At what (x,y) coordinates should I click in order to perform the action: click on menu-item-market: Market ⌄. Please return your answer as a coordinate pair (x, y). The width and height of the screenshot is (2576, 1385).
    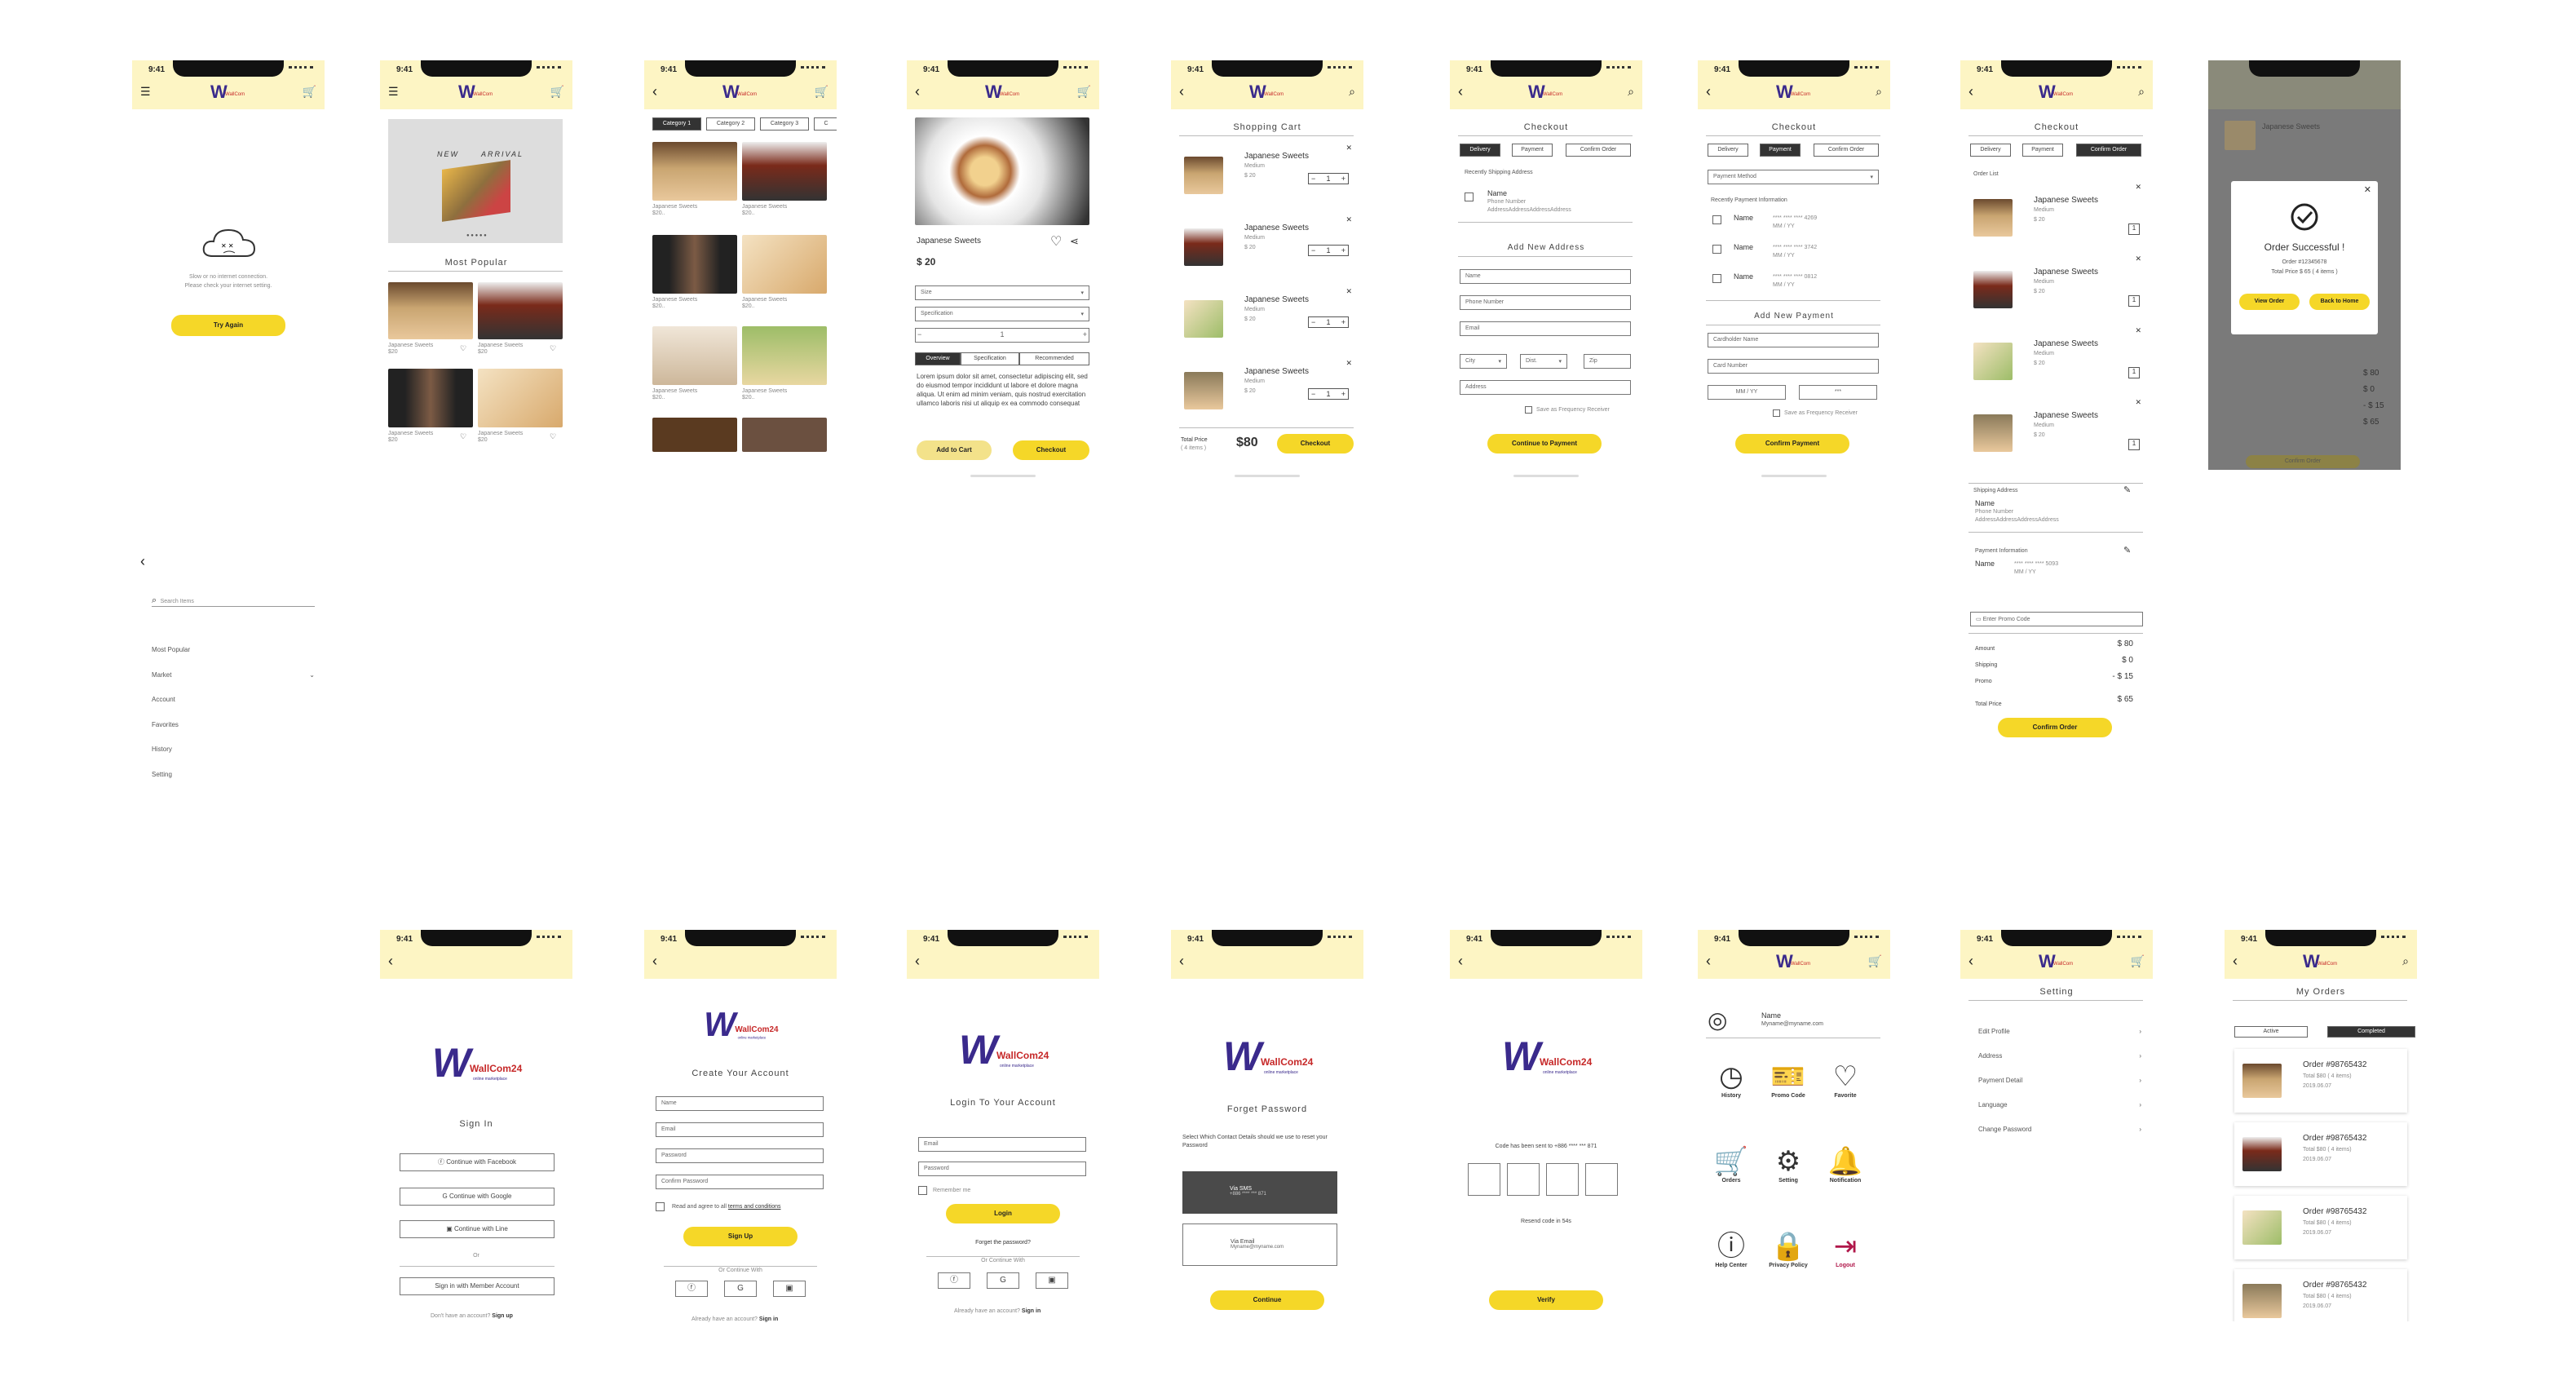
    Looking at the image, I should click on (233, 676).